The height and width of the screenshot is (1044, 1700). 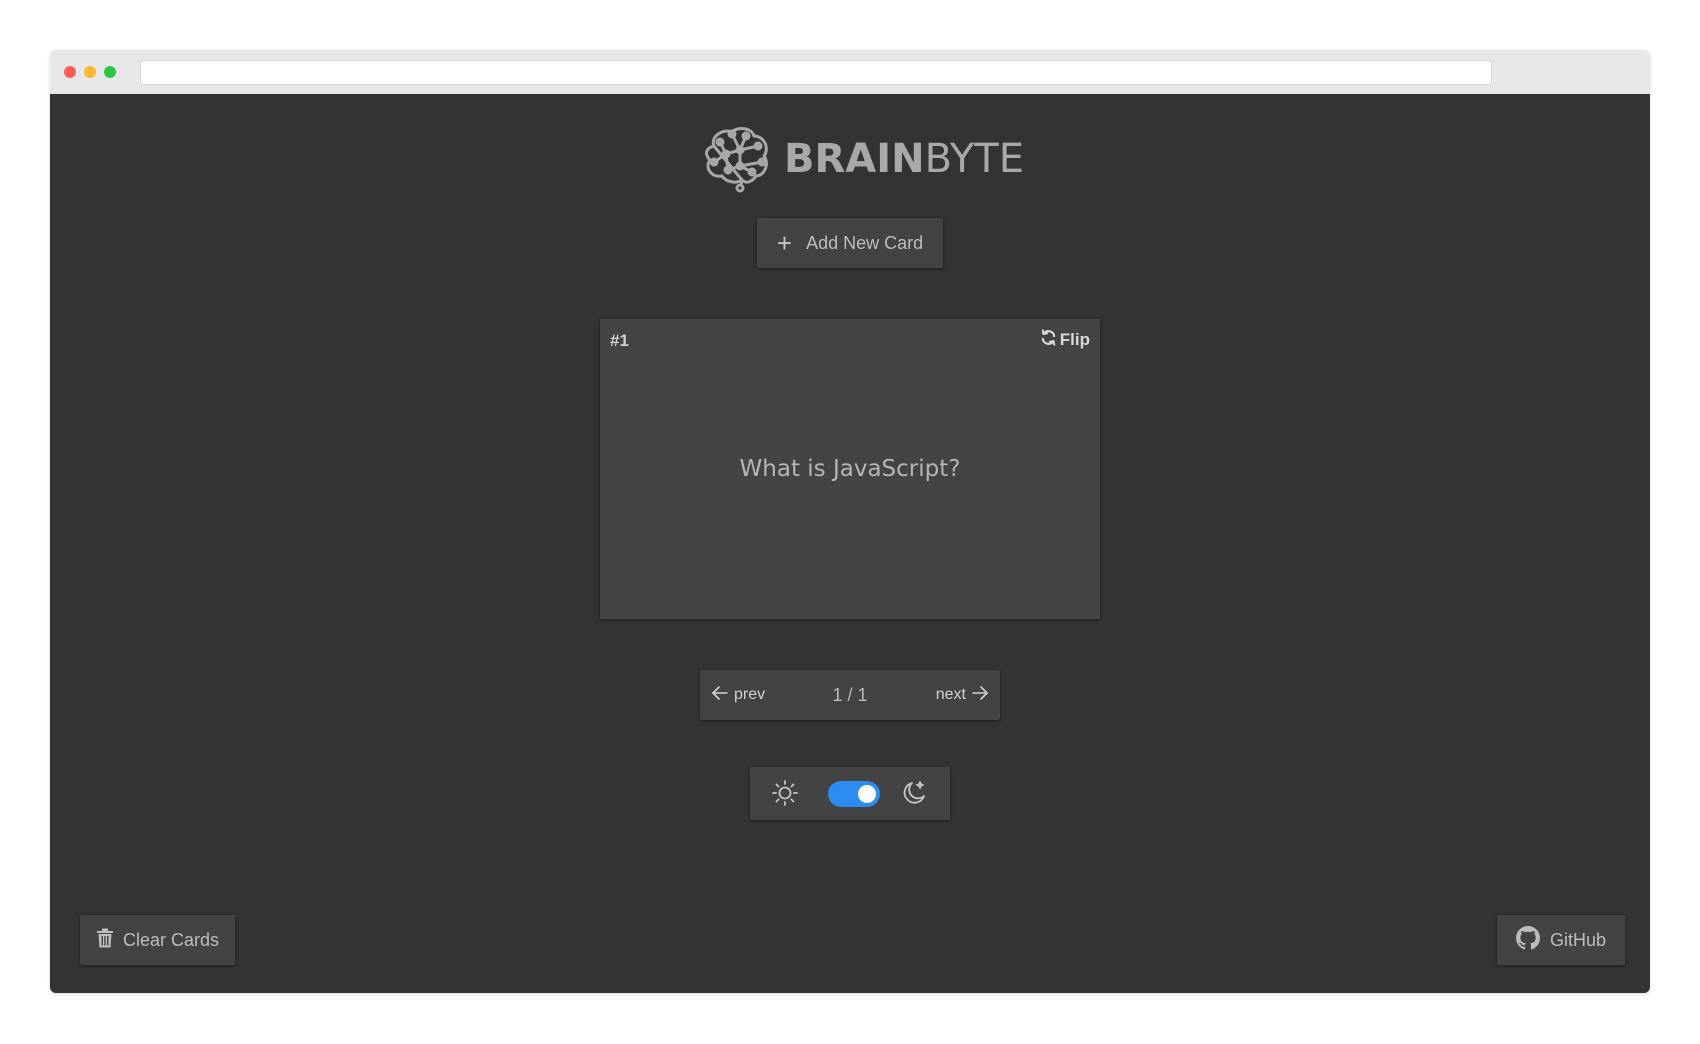 I want to click on github-label: GitHub, so click(x=1578, y=939).